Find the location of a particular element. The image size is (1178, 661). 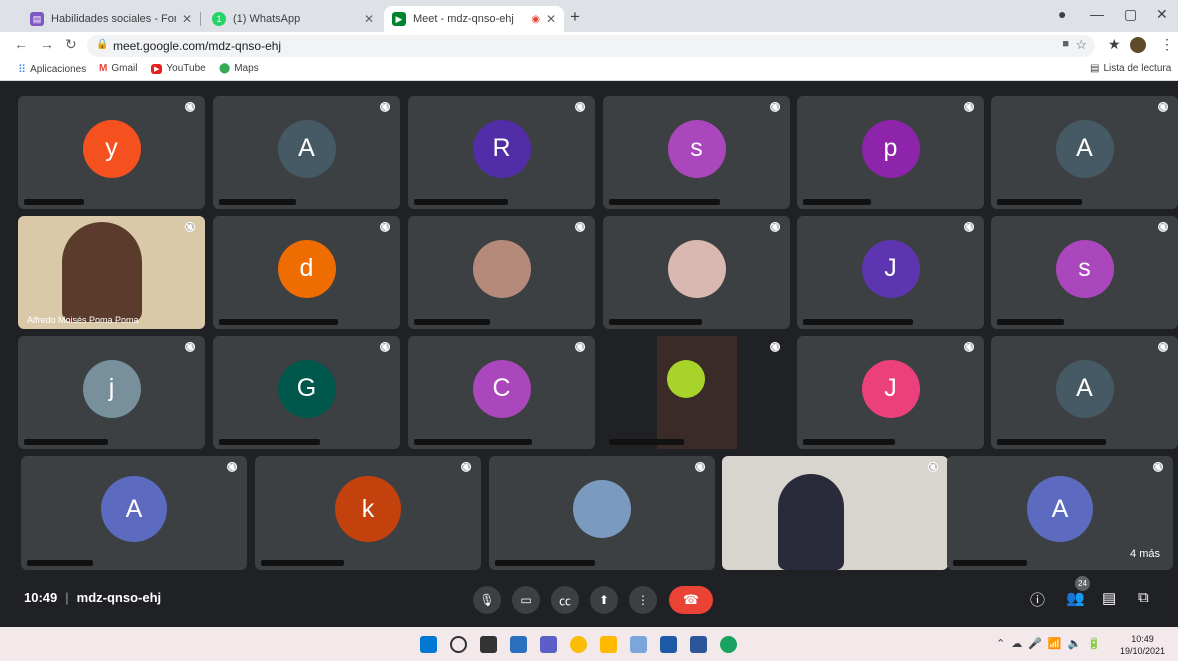

avatar: p is located at coordinates (890, 148).